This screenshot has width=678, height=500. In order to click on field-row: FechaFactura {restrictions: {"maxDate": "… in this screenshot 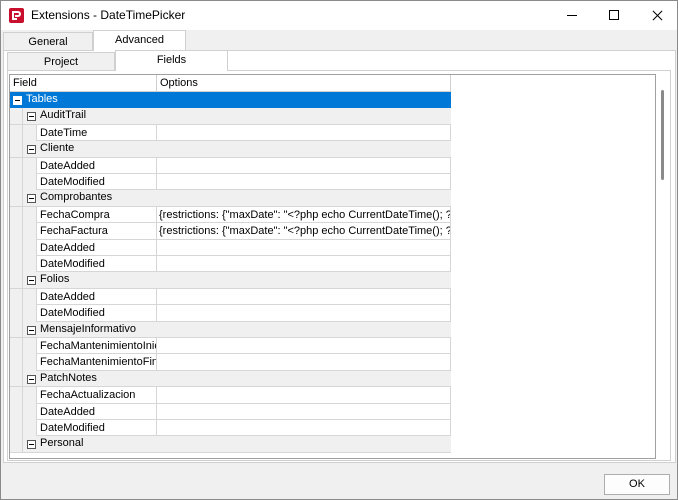, I will do `click(230, 231)`.